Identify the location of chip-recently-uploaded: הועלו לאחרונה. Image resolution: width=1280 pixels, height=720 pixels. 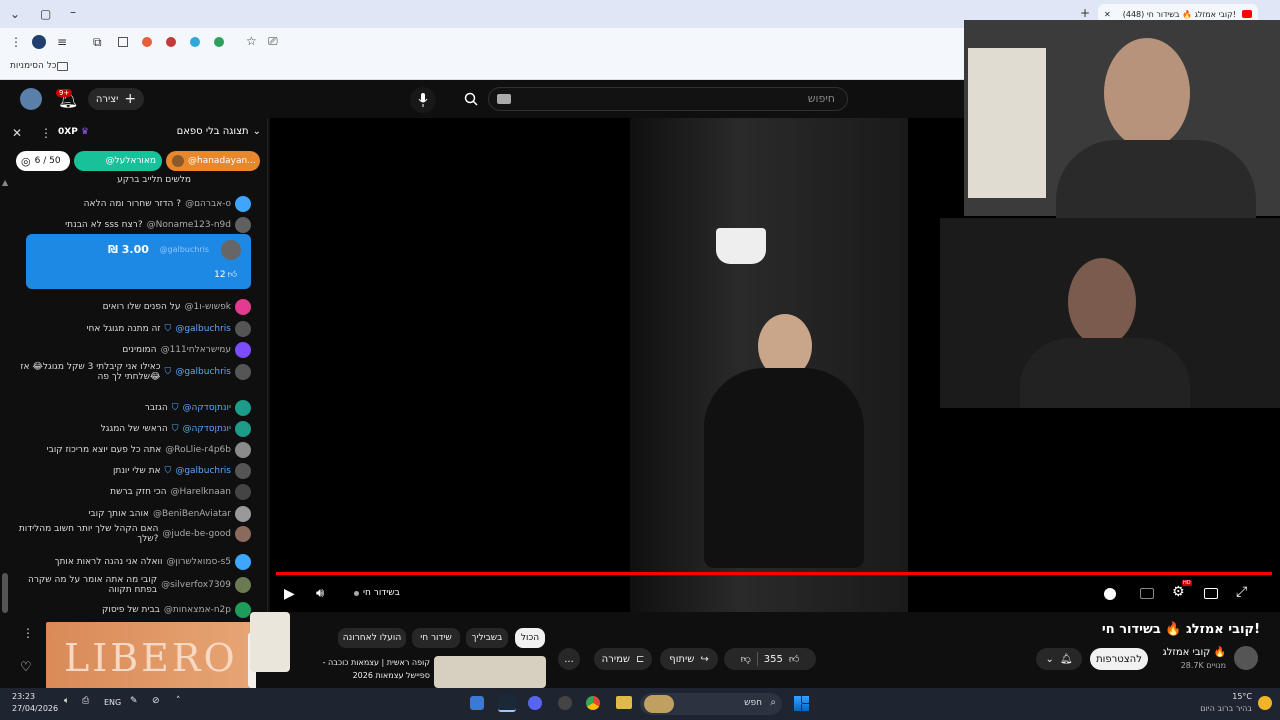
(372, 638).